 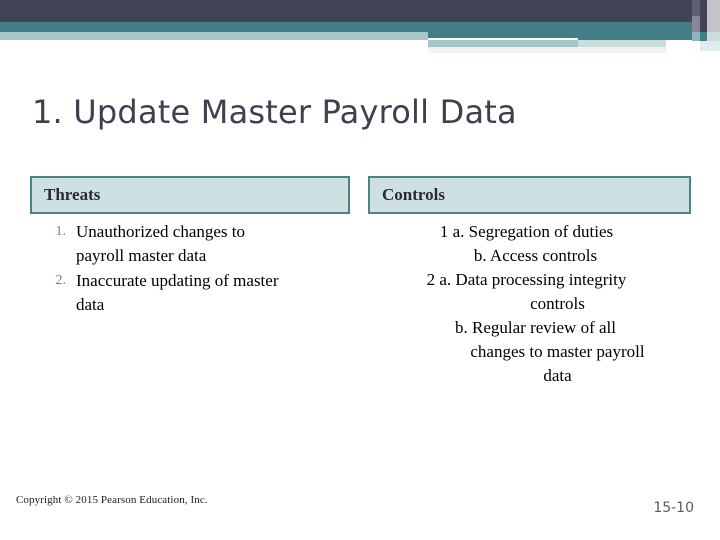 I want to click on list-item: b. Regular review of all, so click(x=535, y=327).